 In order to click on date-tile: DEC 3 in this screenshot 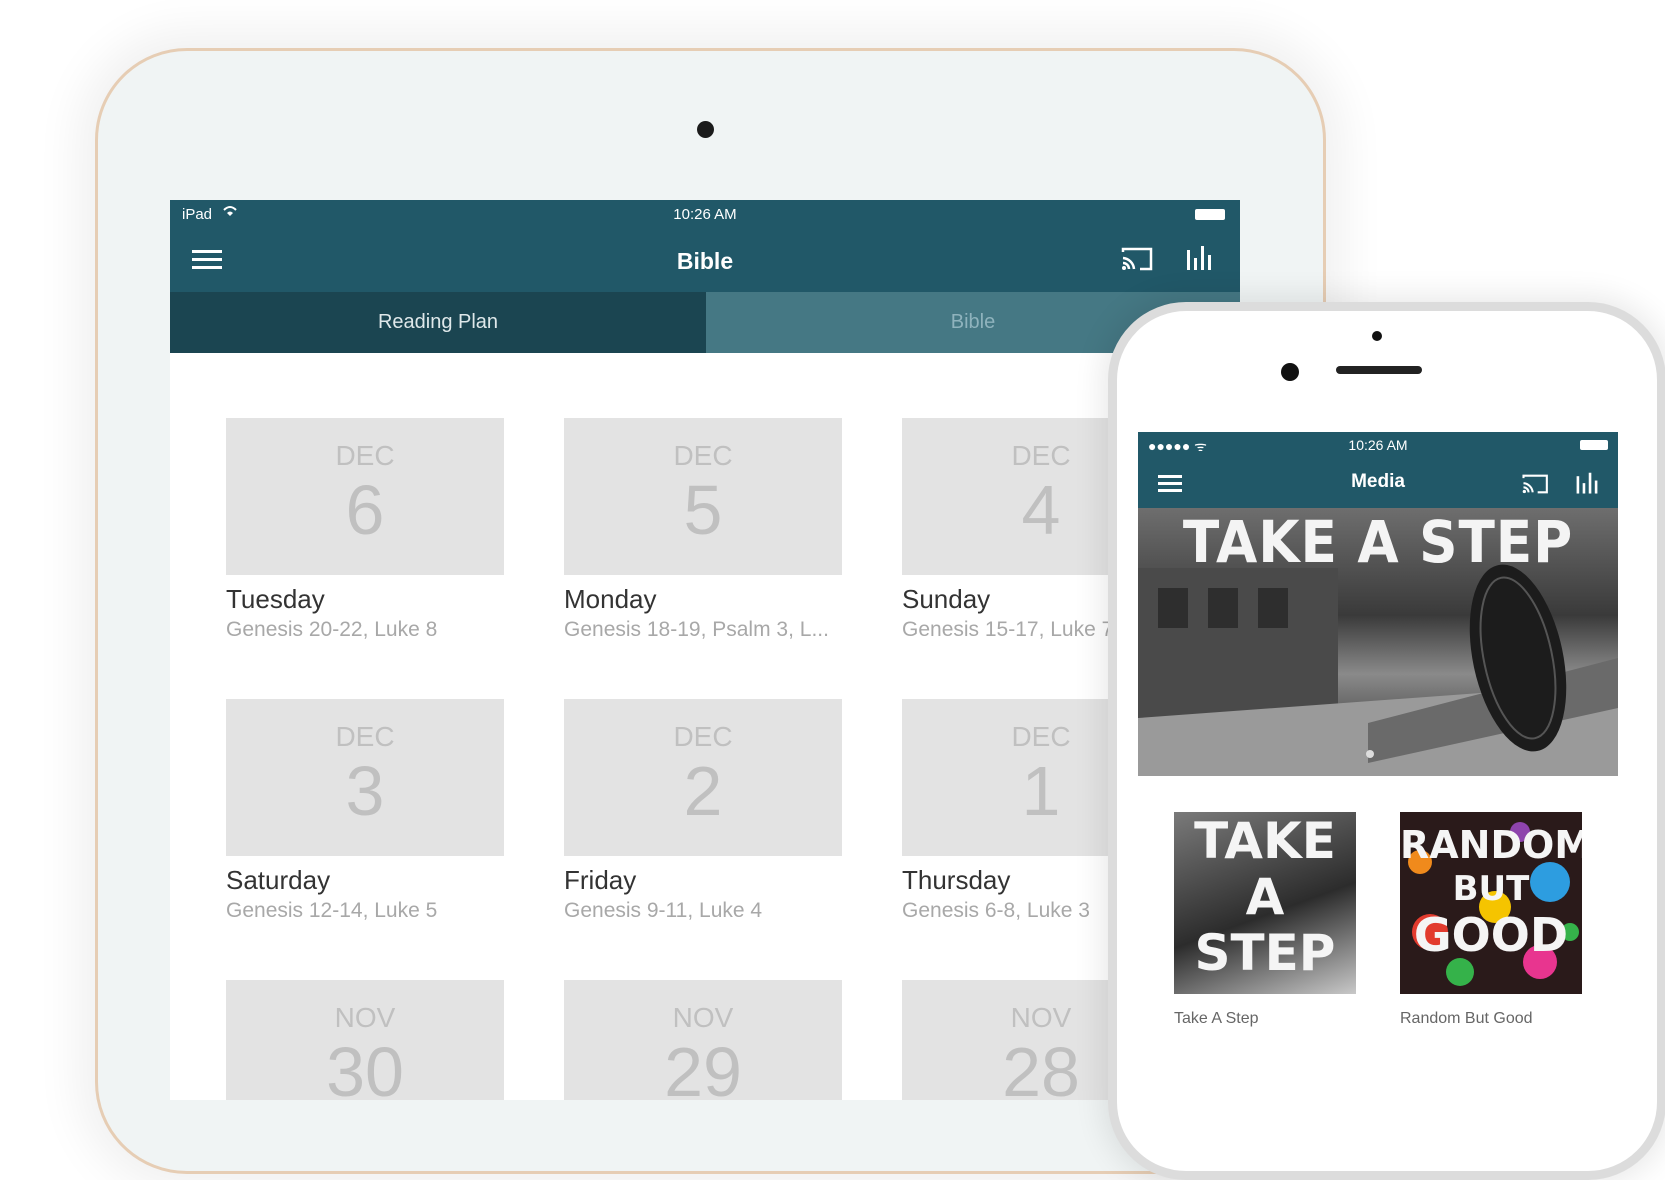, I will do `click(365, 777)`.